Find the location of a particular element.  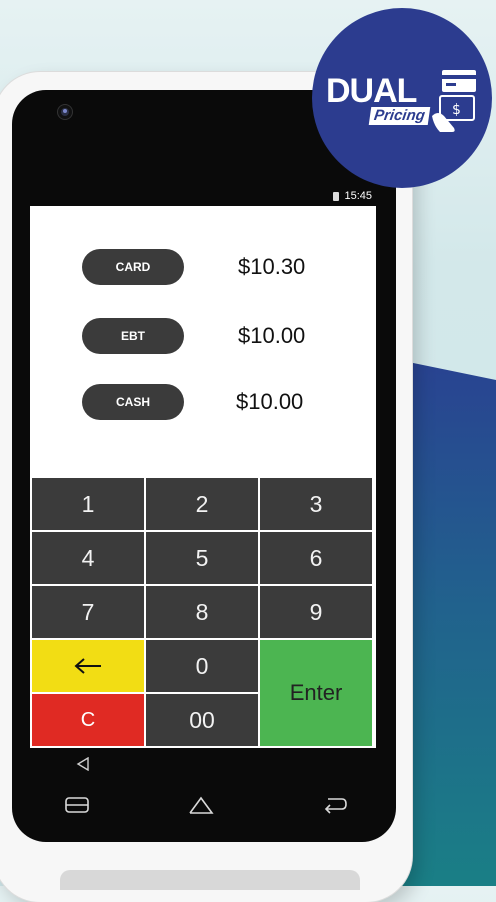

key-8: 8 is located at coordinates (202, 612).